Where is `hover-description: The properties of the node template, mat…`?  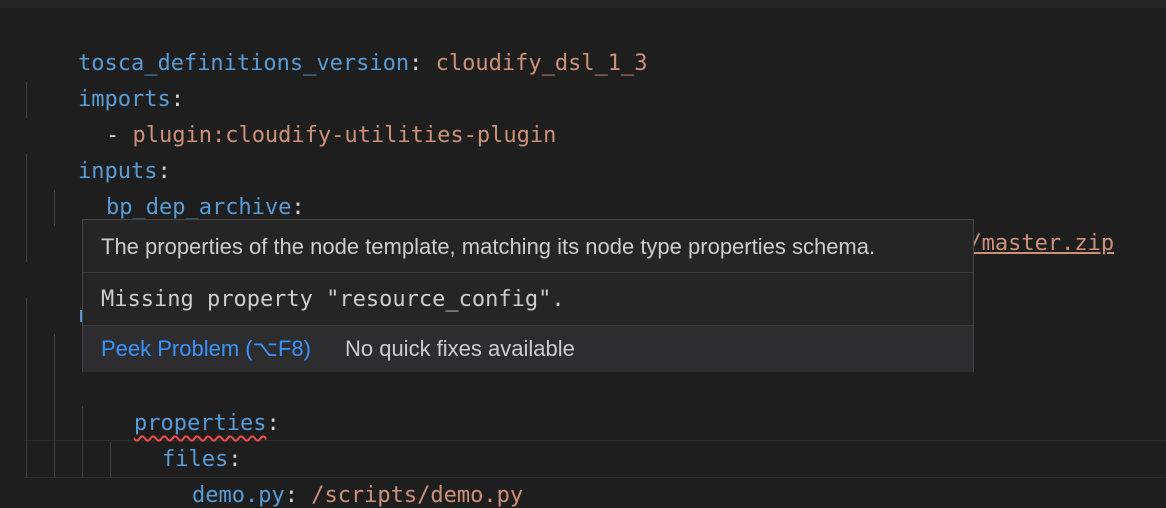
hover-description: The properties of the node template, mat… is located at coordinates (528, 246).